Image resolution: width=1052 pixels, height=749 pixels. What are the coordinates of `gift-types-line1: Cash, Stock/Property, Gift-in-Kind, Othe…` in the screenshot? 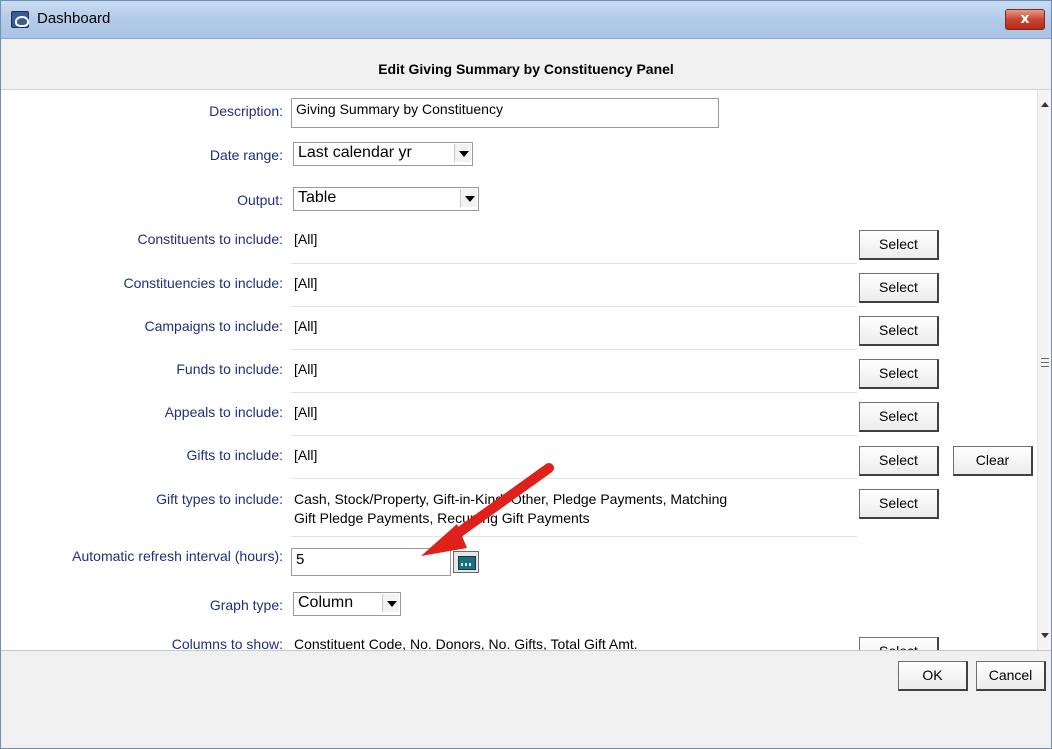 It's located at (511, 499).